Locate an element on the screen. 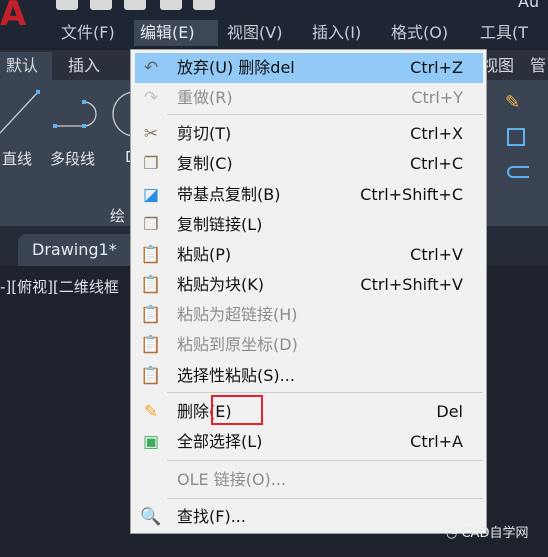  menu-view: 视图(V) is located at coordinates (254, 33).